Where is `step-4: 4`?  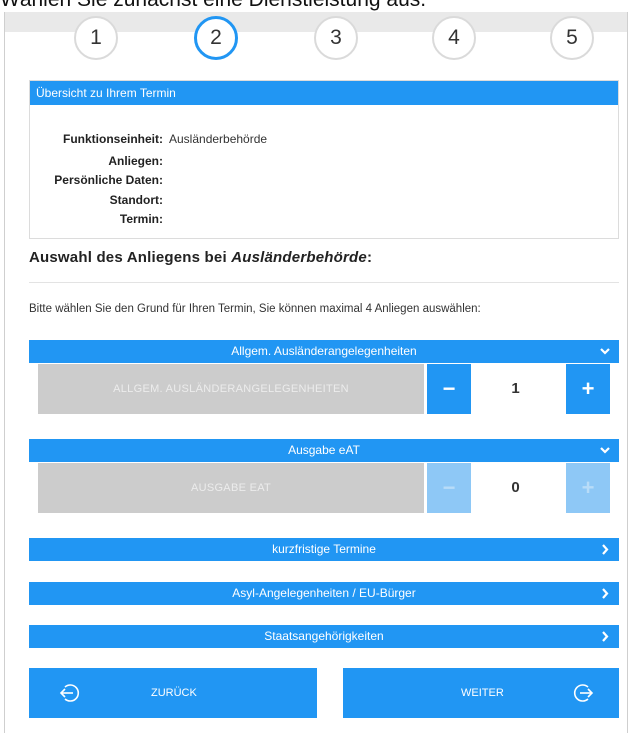 step-4: 4 is located at coordinates (454, 38).